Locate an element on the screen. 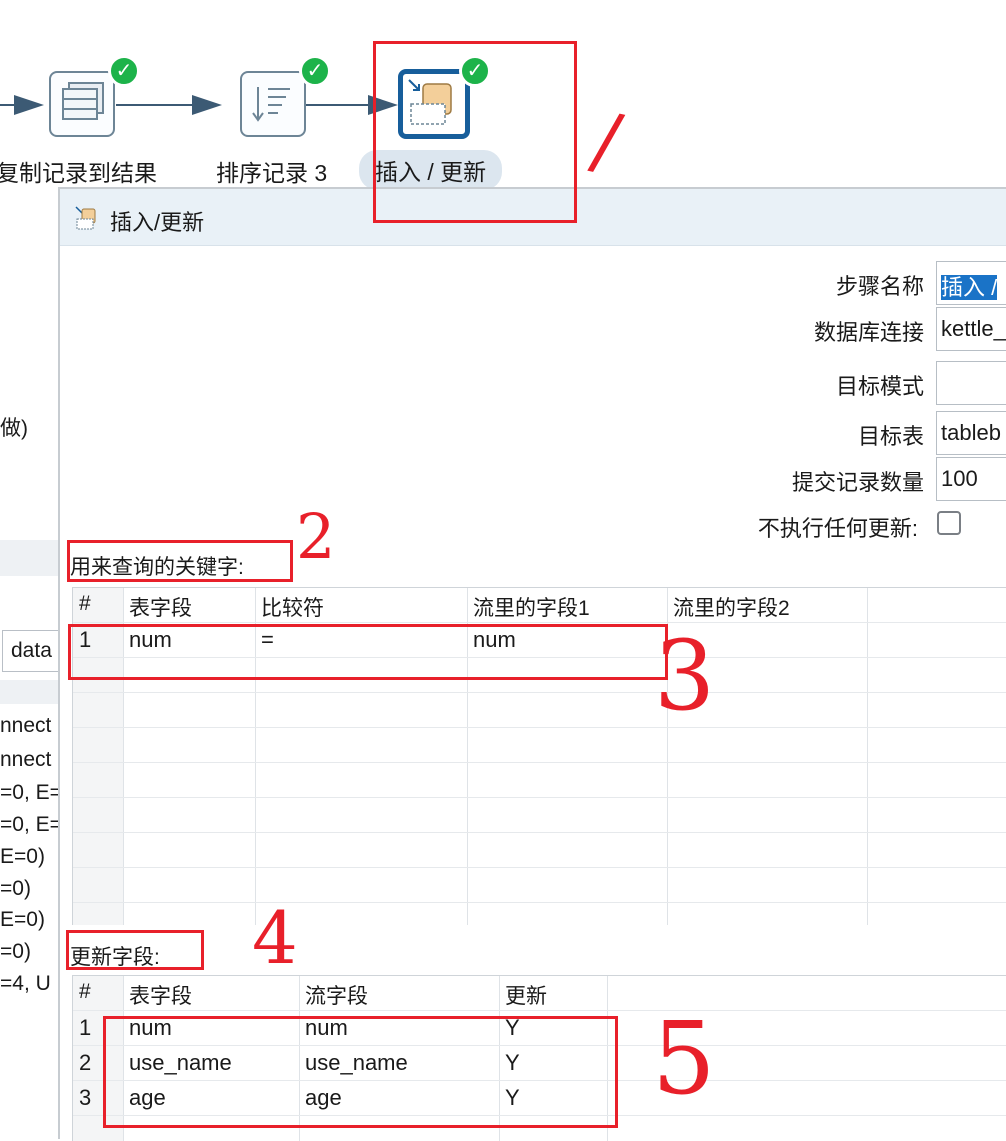 This screenshot has height=1141, width=1006. annotation-number-4: 4 is located at coordinates (275, 938).